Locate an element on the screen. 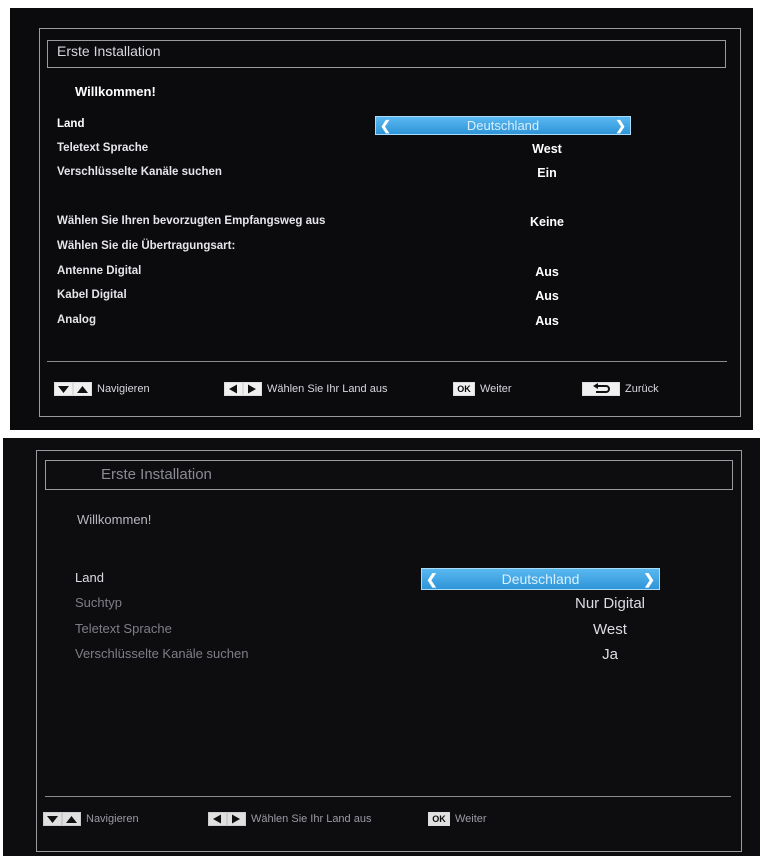  setting-label: Wählen Sie die Übertragungsart: is located at coordinates (146, 246).